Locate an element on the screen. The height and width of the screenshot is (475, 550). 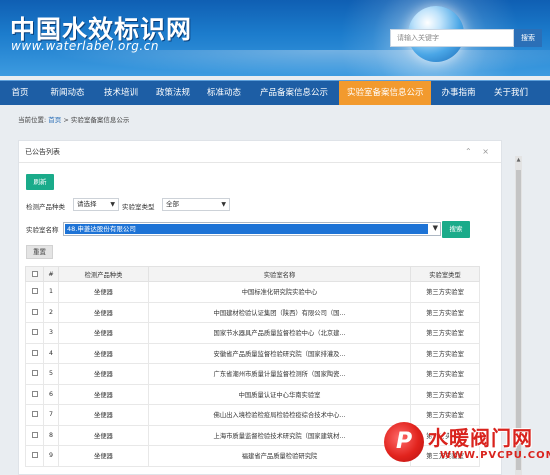
panel-header: 已公告列表 ⌃ × is located at coordinates (260, 152).